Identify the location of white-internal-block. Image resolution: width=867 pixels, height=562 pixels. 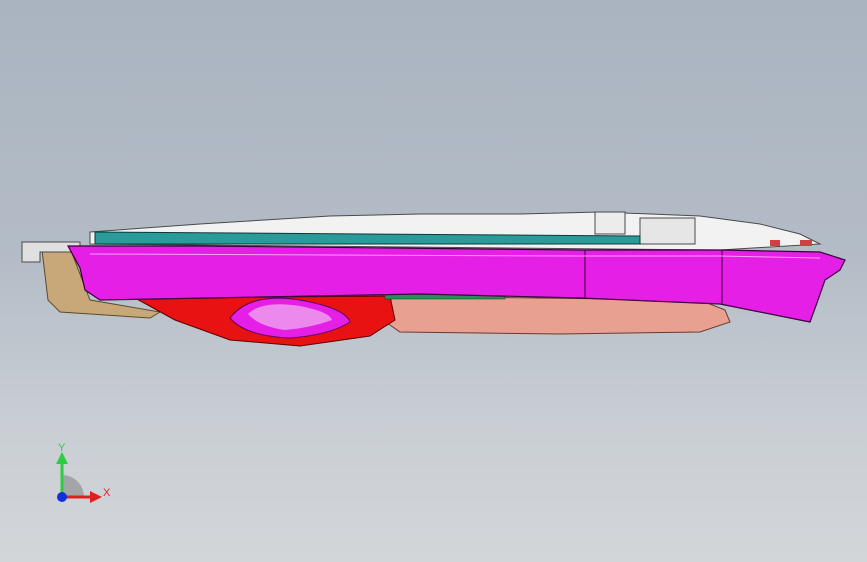
(610, 223).